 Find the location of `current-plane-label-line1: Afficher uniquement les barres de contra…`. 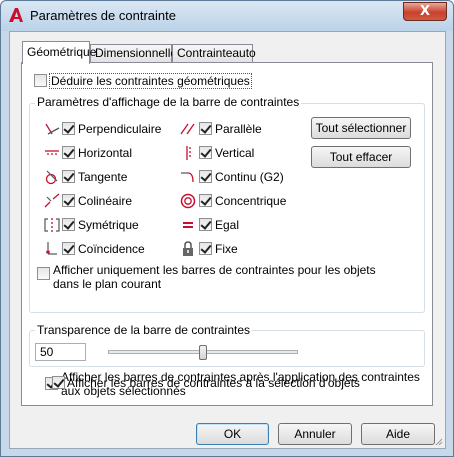

current-plane-label-line1: Afficher uniquement les barres de contra… is located at coordinates (214, 270).